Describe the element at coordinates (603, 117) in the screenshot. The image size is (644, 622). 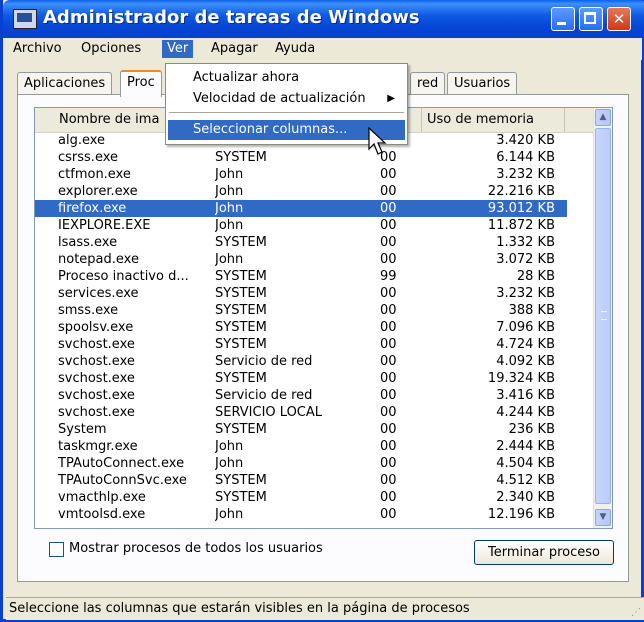
I see `scroll-up-button: ▲` at that location.